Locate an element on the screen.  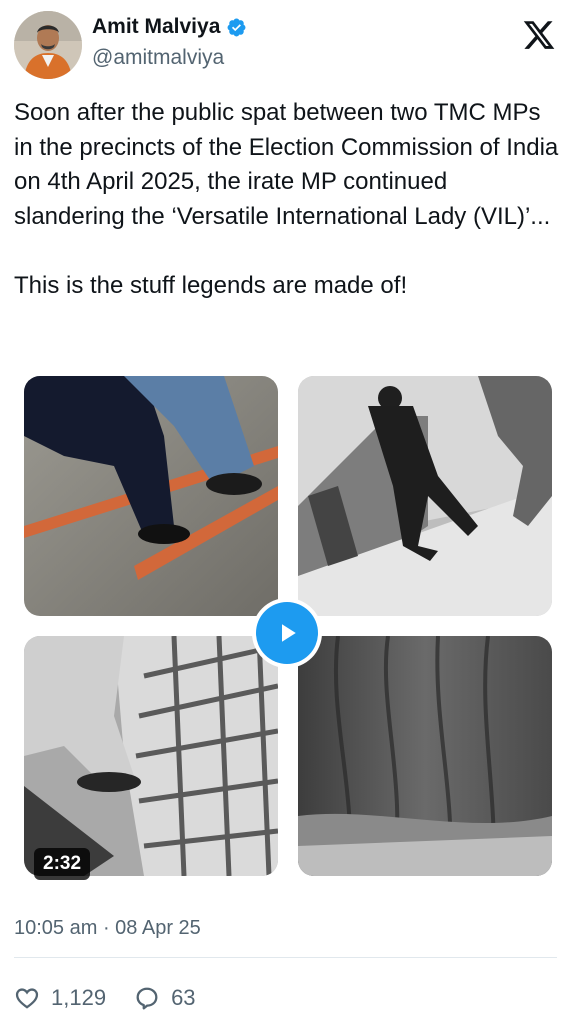
play-button is located at coordinates (287, 633).